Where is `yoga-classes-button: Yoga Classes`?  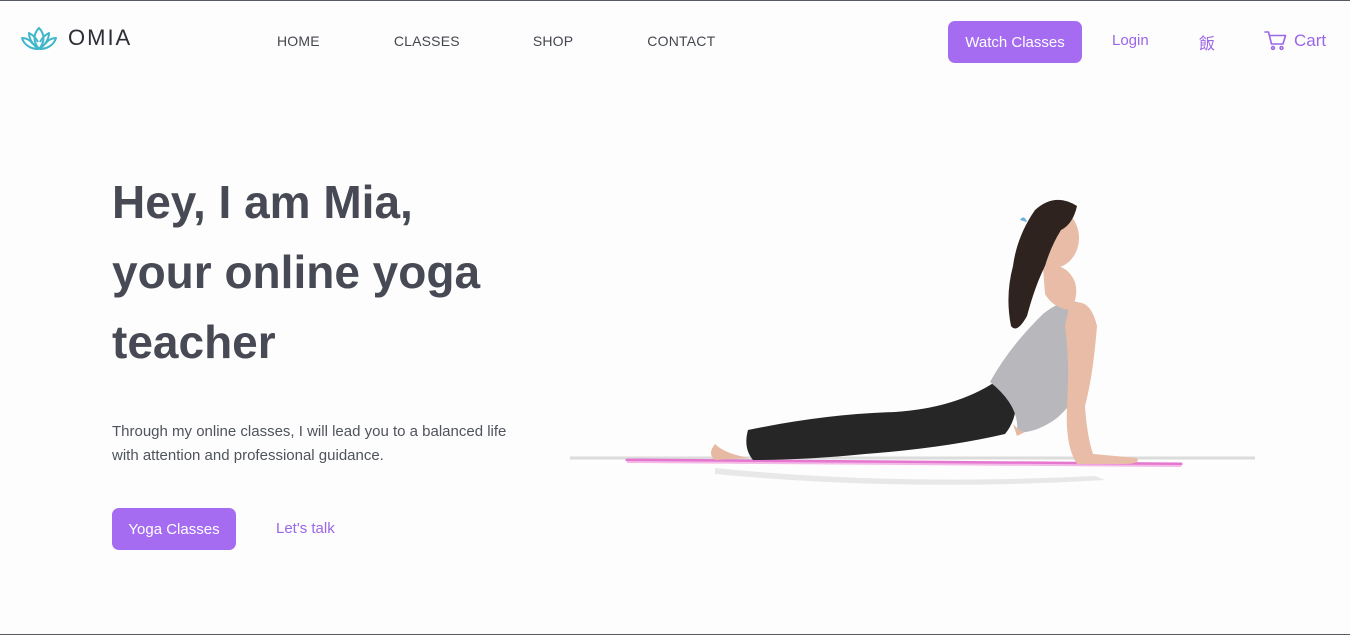 yoga-classes-button: Yoga Classes is located at coordinates (174, 529).